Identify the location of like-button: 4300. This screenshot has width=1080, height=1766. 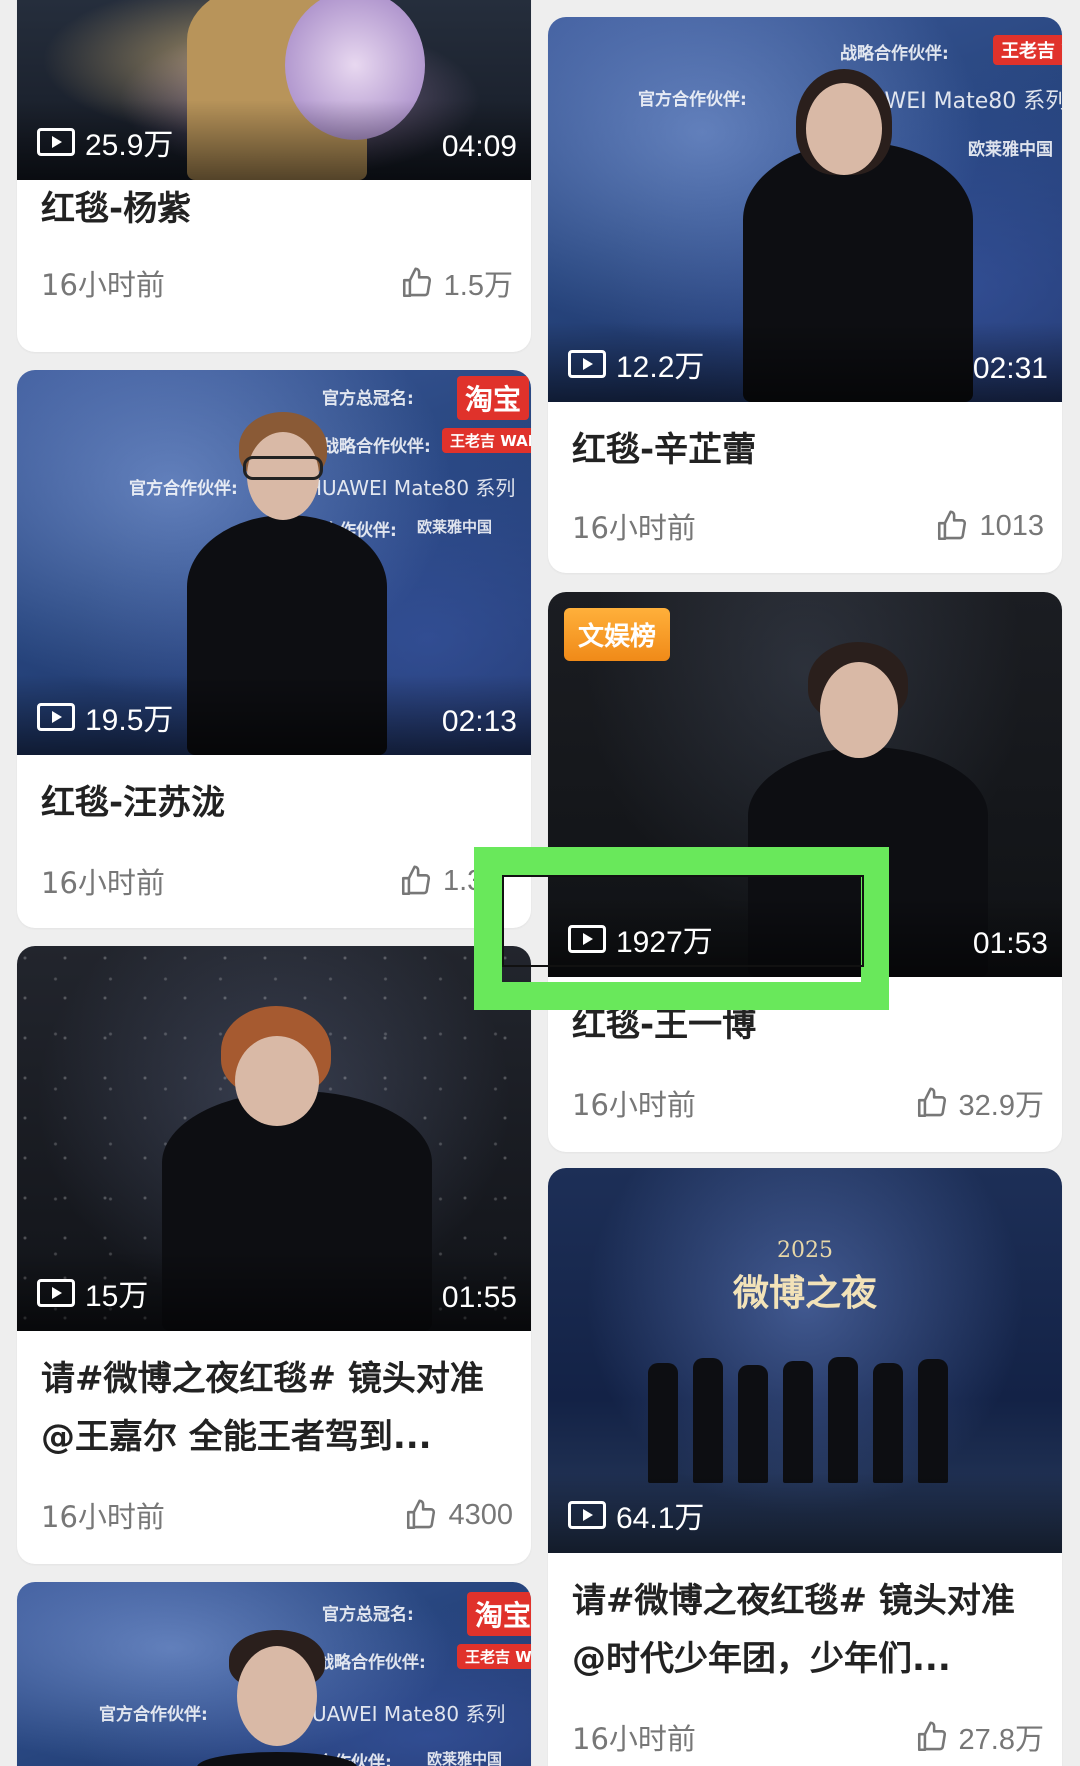
(458, 1515).